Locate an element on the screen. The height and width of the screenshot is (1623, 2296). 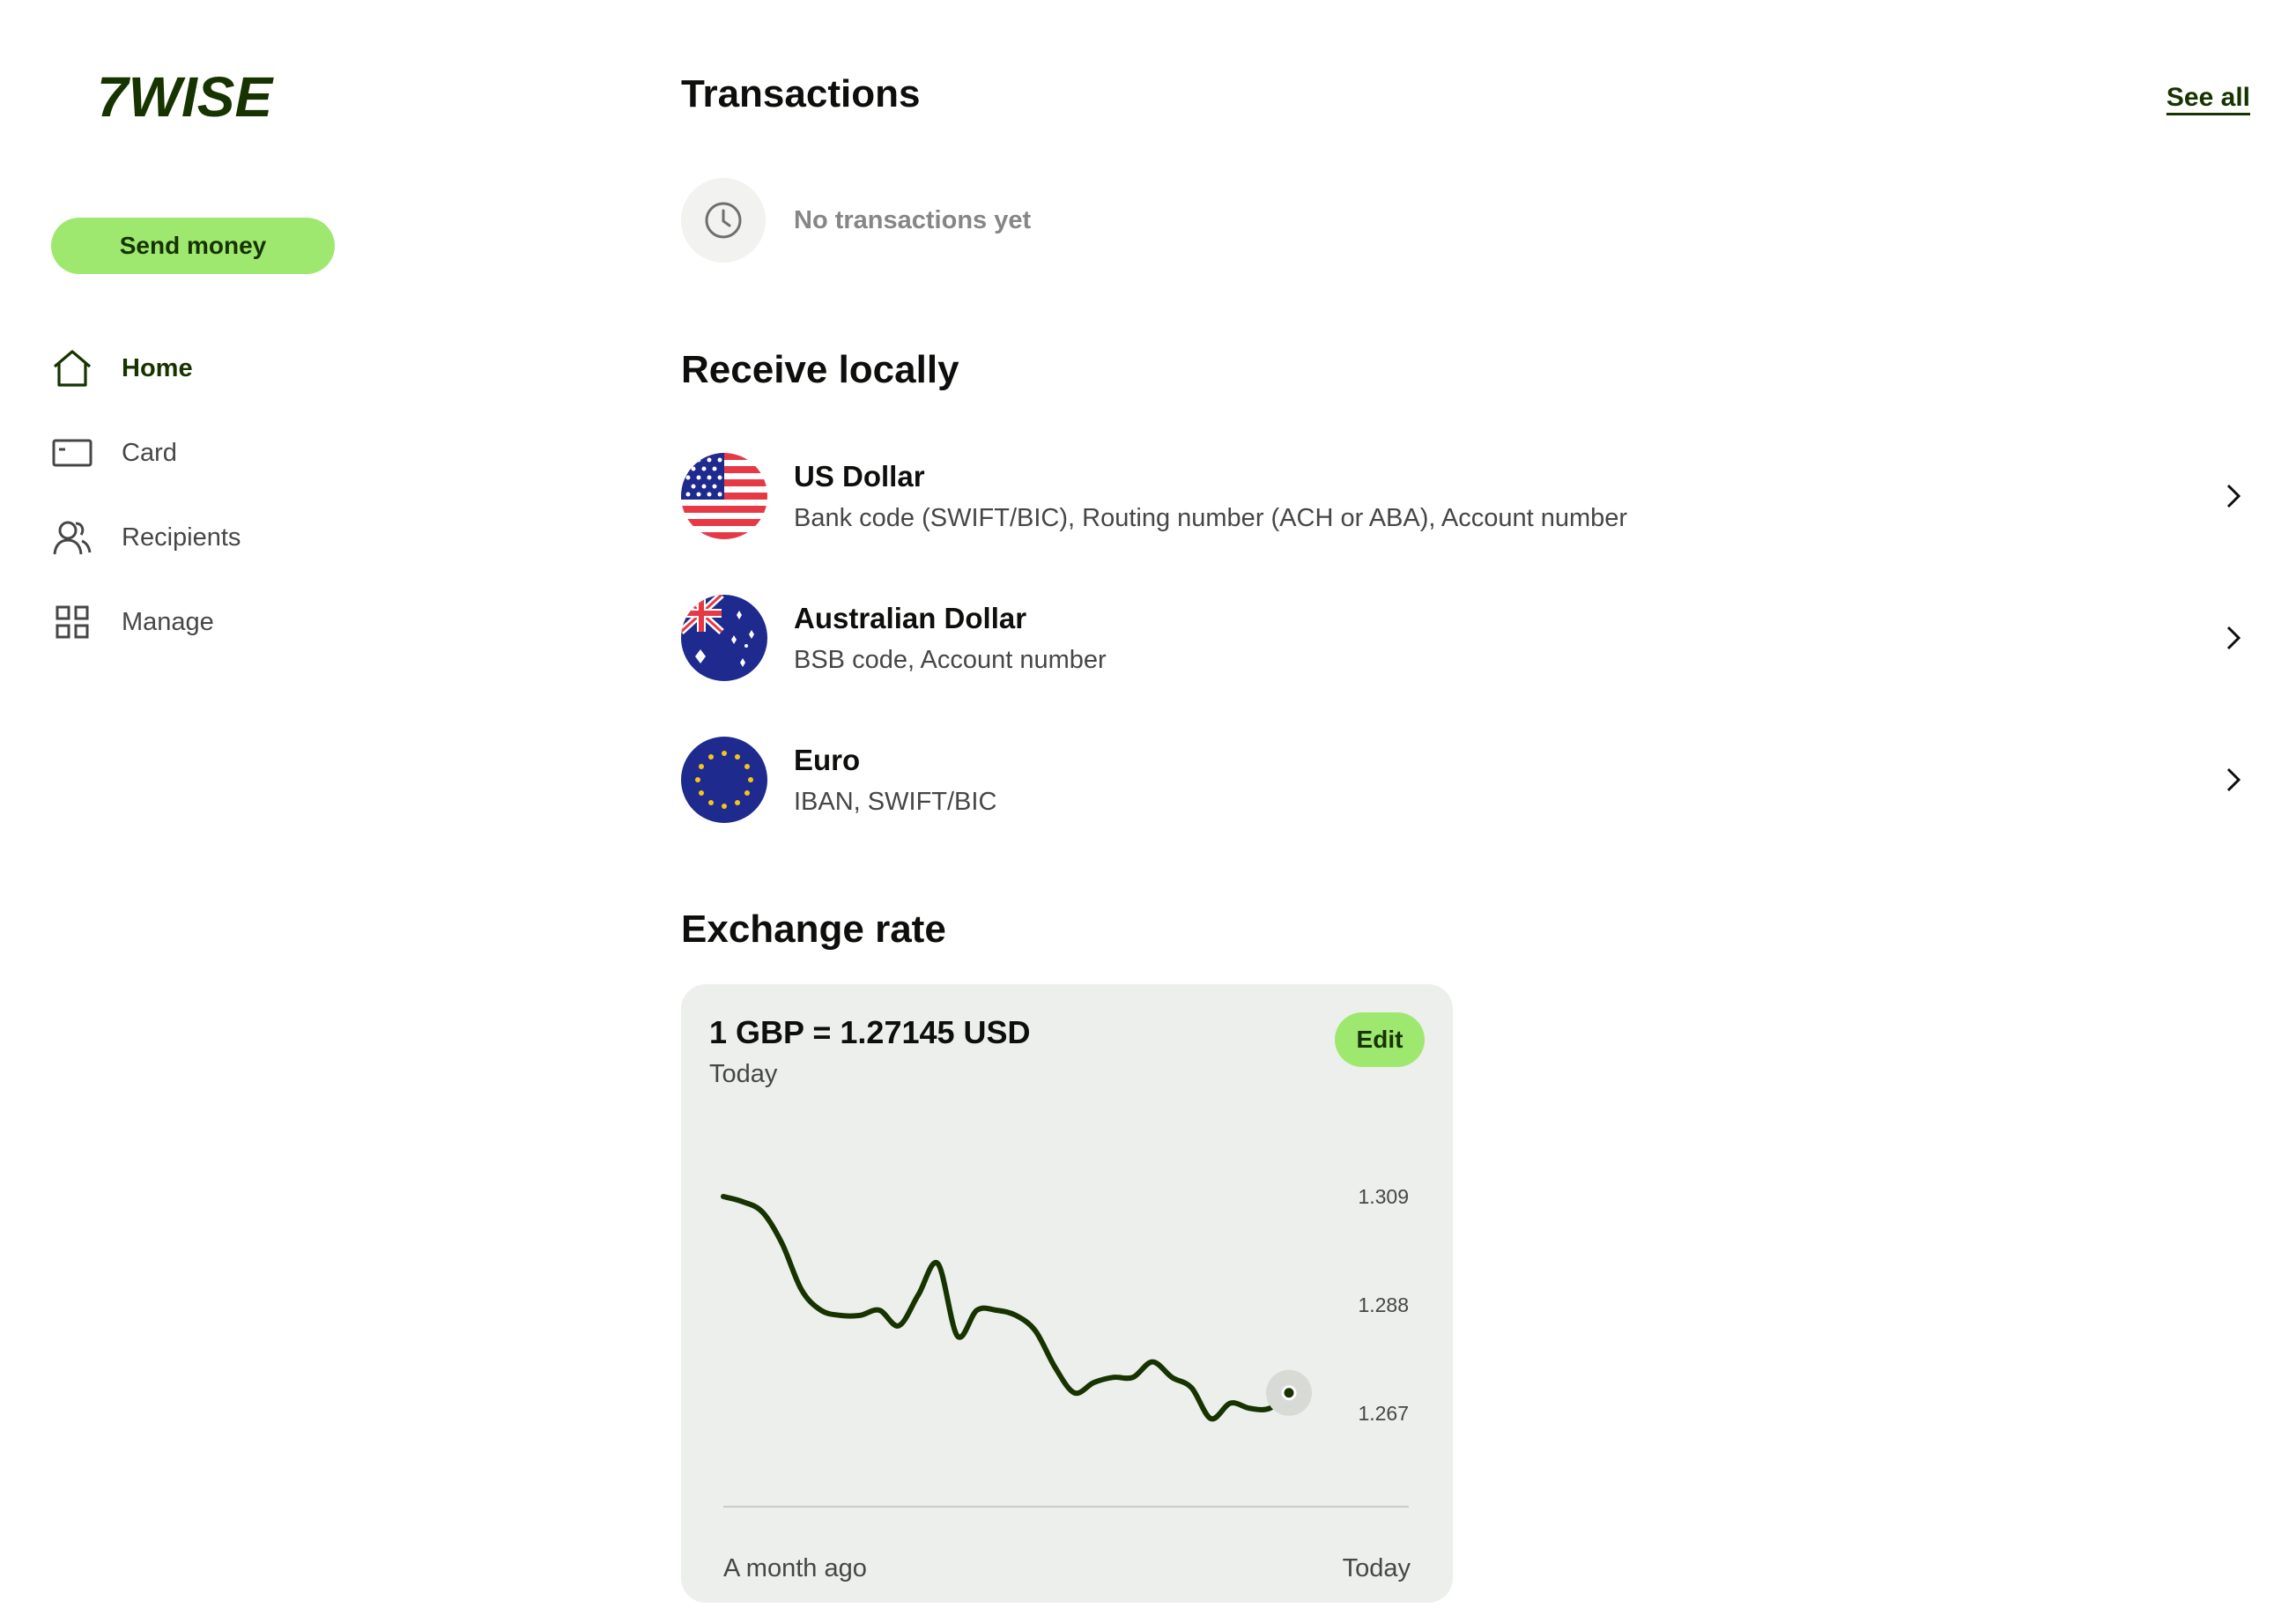
currency-name: Euro is located at coordinates (827, 759).